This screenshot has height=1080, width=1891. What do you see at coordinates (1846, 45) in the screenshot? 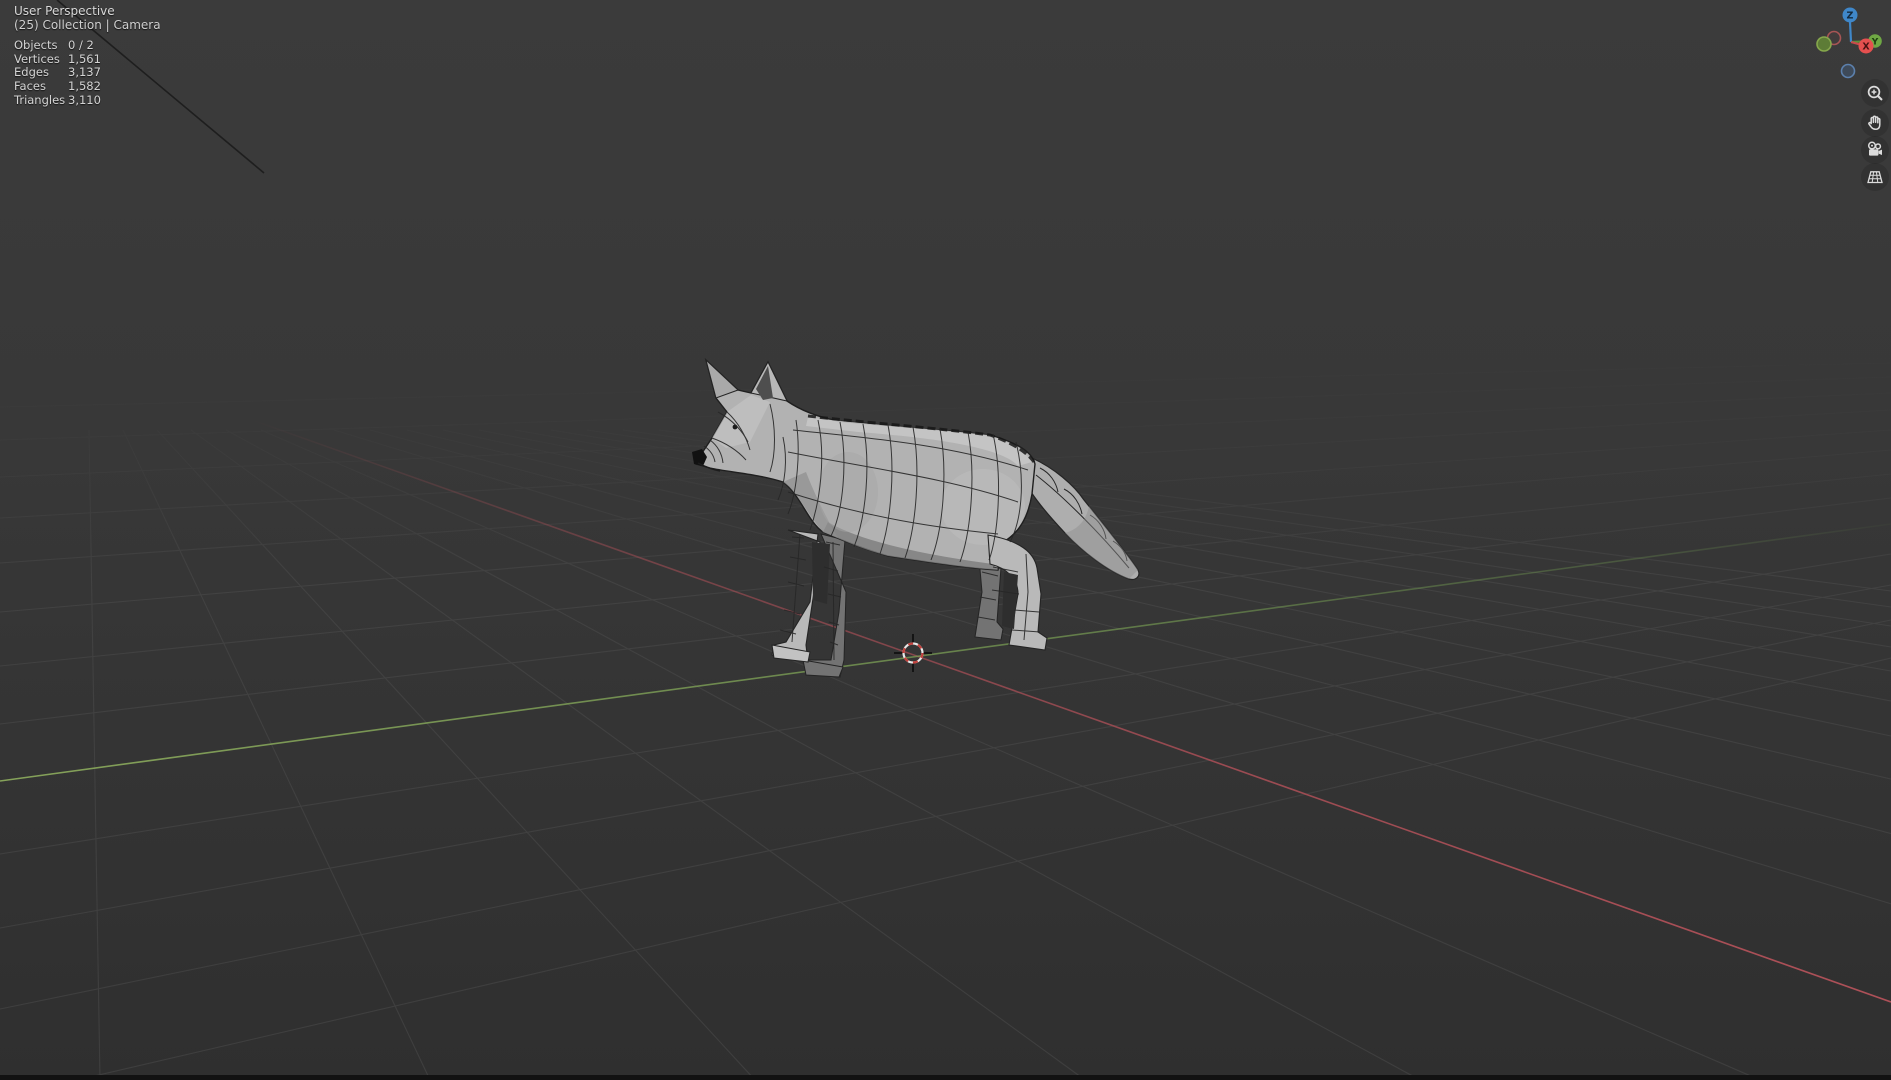
I see `orientation-gizmo: Y Z X` at bounding box center [1846, 45].